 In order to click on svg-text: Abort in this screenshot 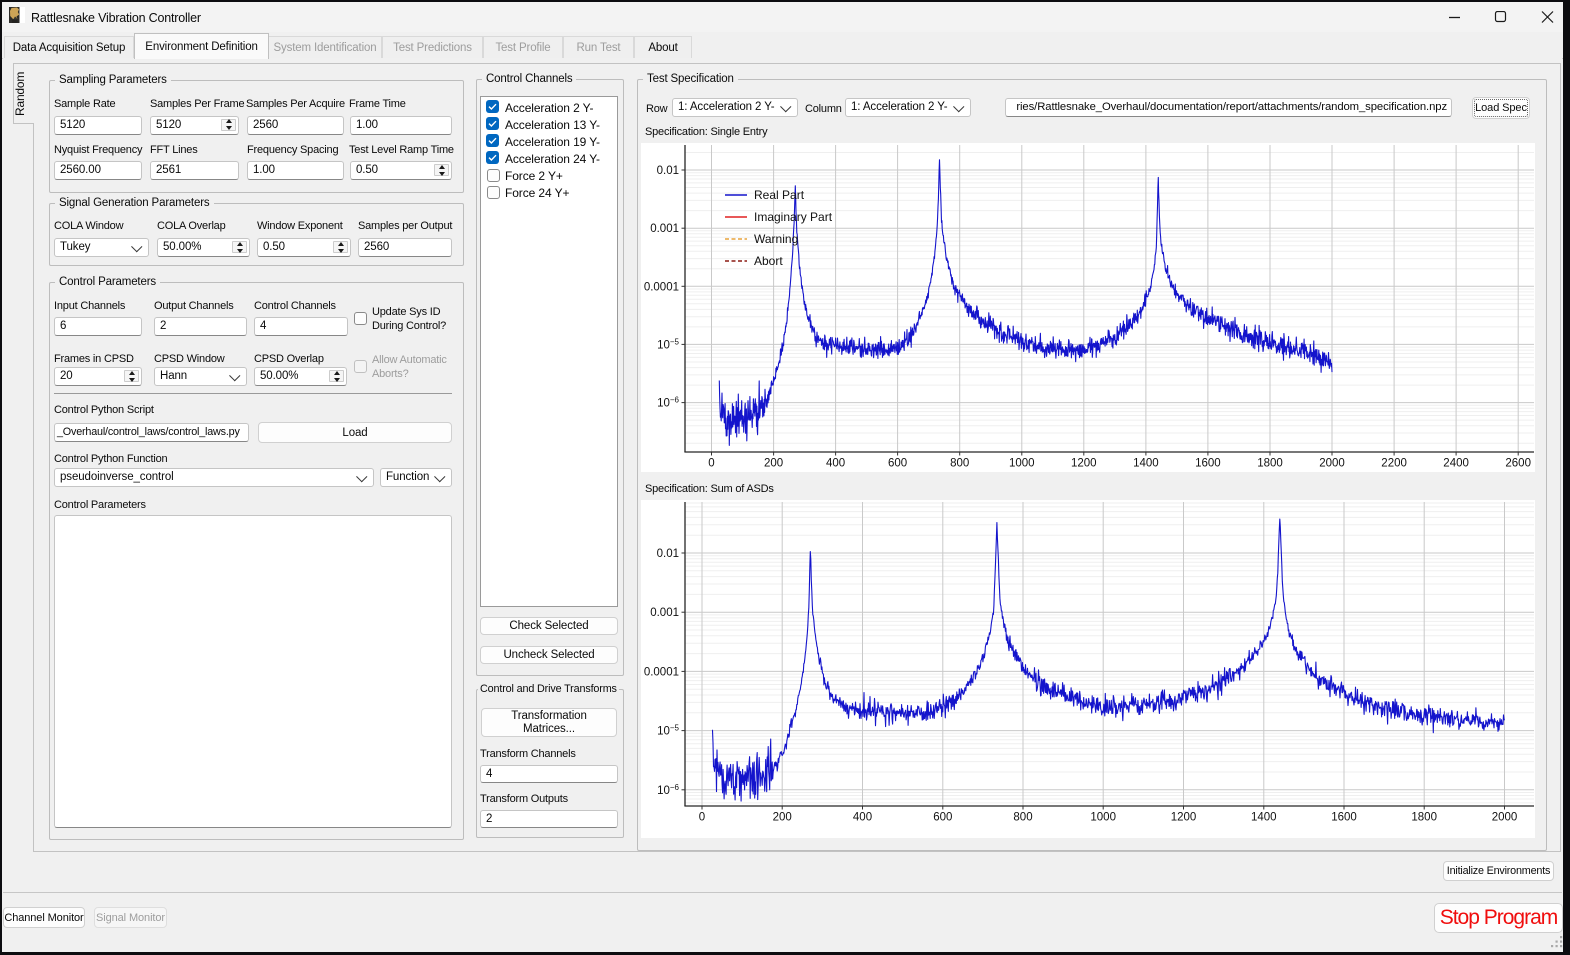, I will do `click(768, 261)`.